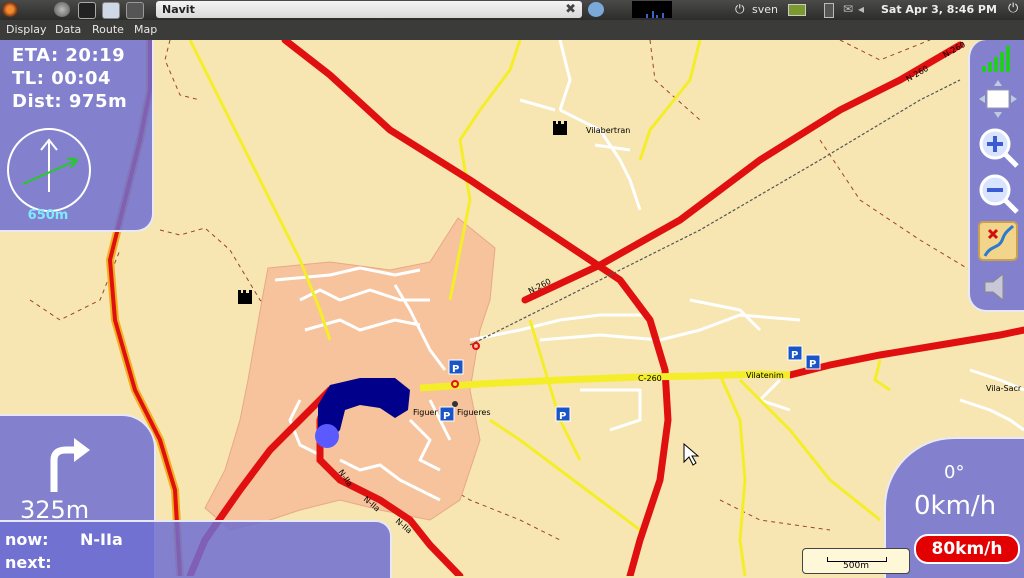  Describe the element at coordinates (856, 566) in the screenshot. I see `scale-label: 500m` at that location.